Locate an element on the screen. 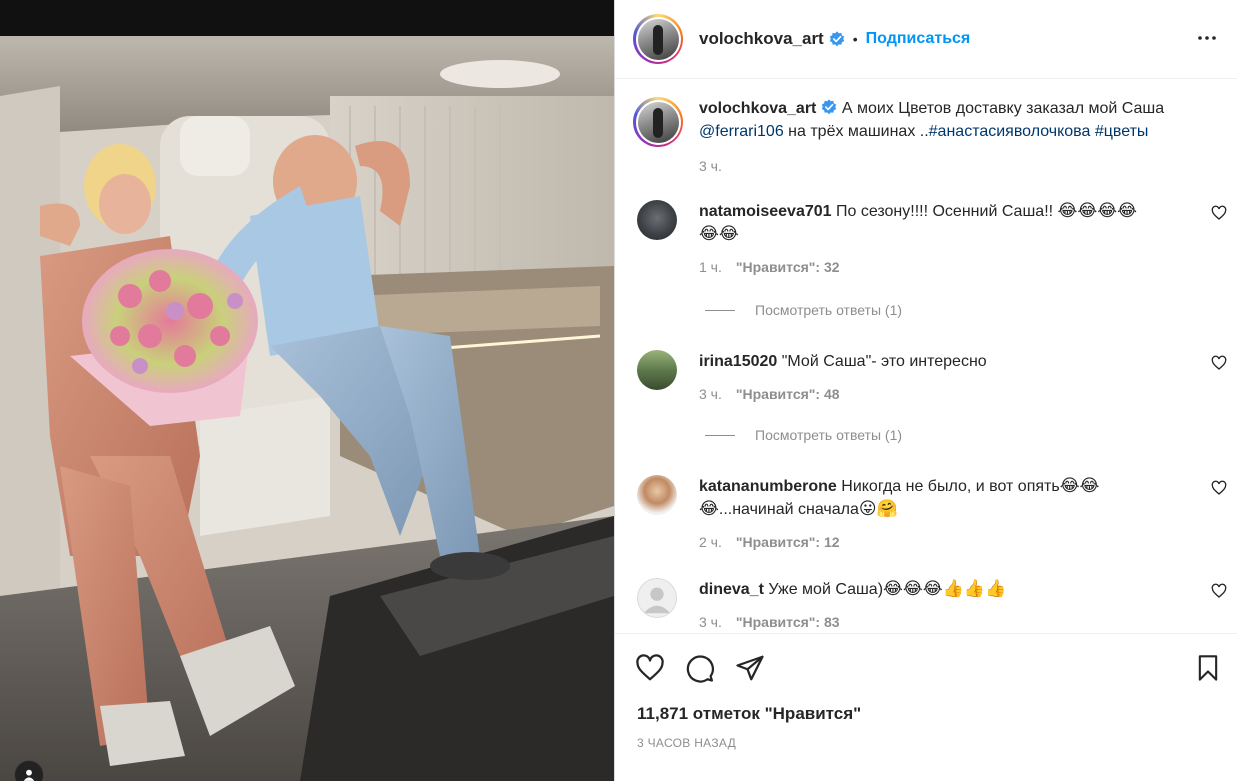 Image resolution: width=1237 pixels, height=781 pixels. caption-mention-link: @ferrari106 is located at coordinates (741, 131).